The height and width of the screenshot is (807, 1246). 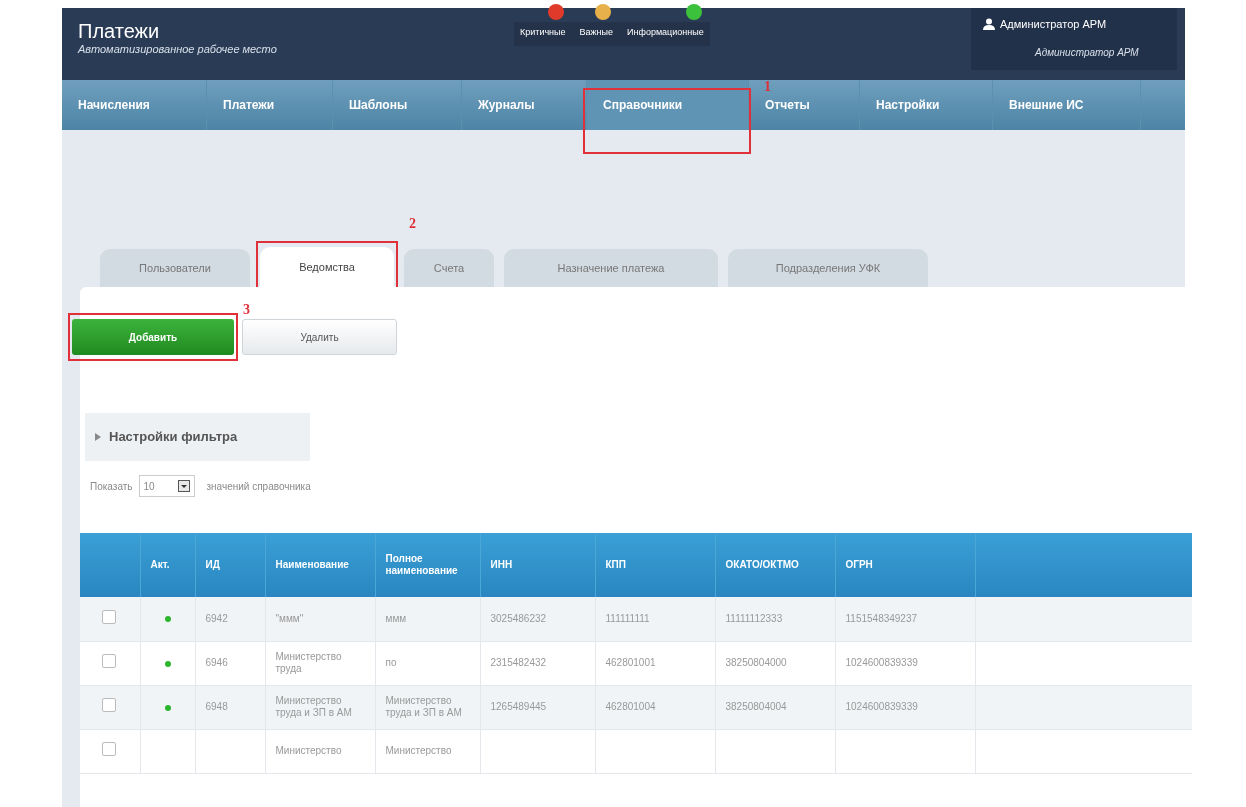 I want to click on tab: Подразделения УФК, so click(x=828, y=268).